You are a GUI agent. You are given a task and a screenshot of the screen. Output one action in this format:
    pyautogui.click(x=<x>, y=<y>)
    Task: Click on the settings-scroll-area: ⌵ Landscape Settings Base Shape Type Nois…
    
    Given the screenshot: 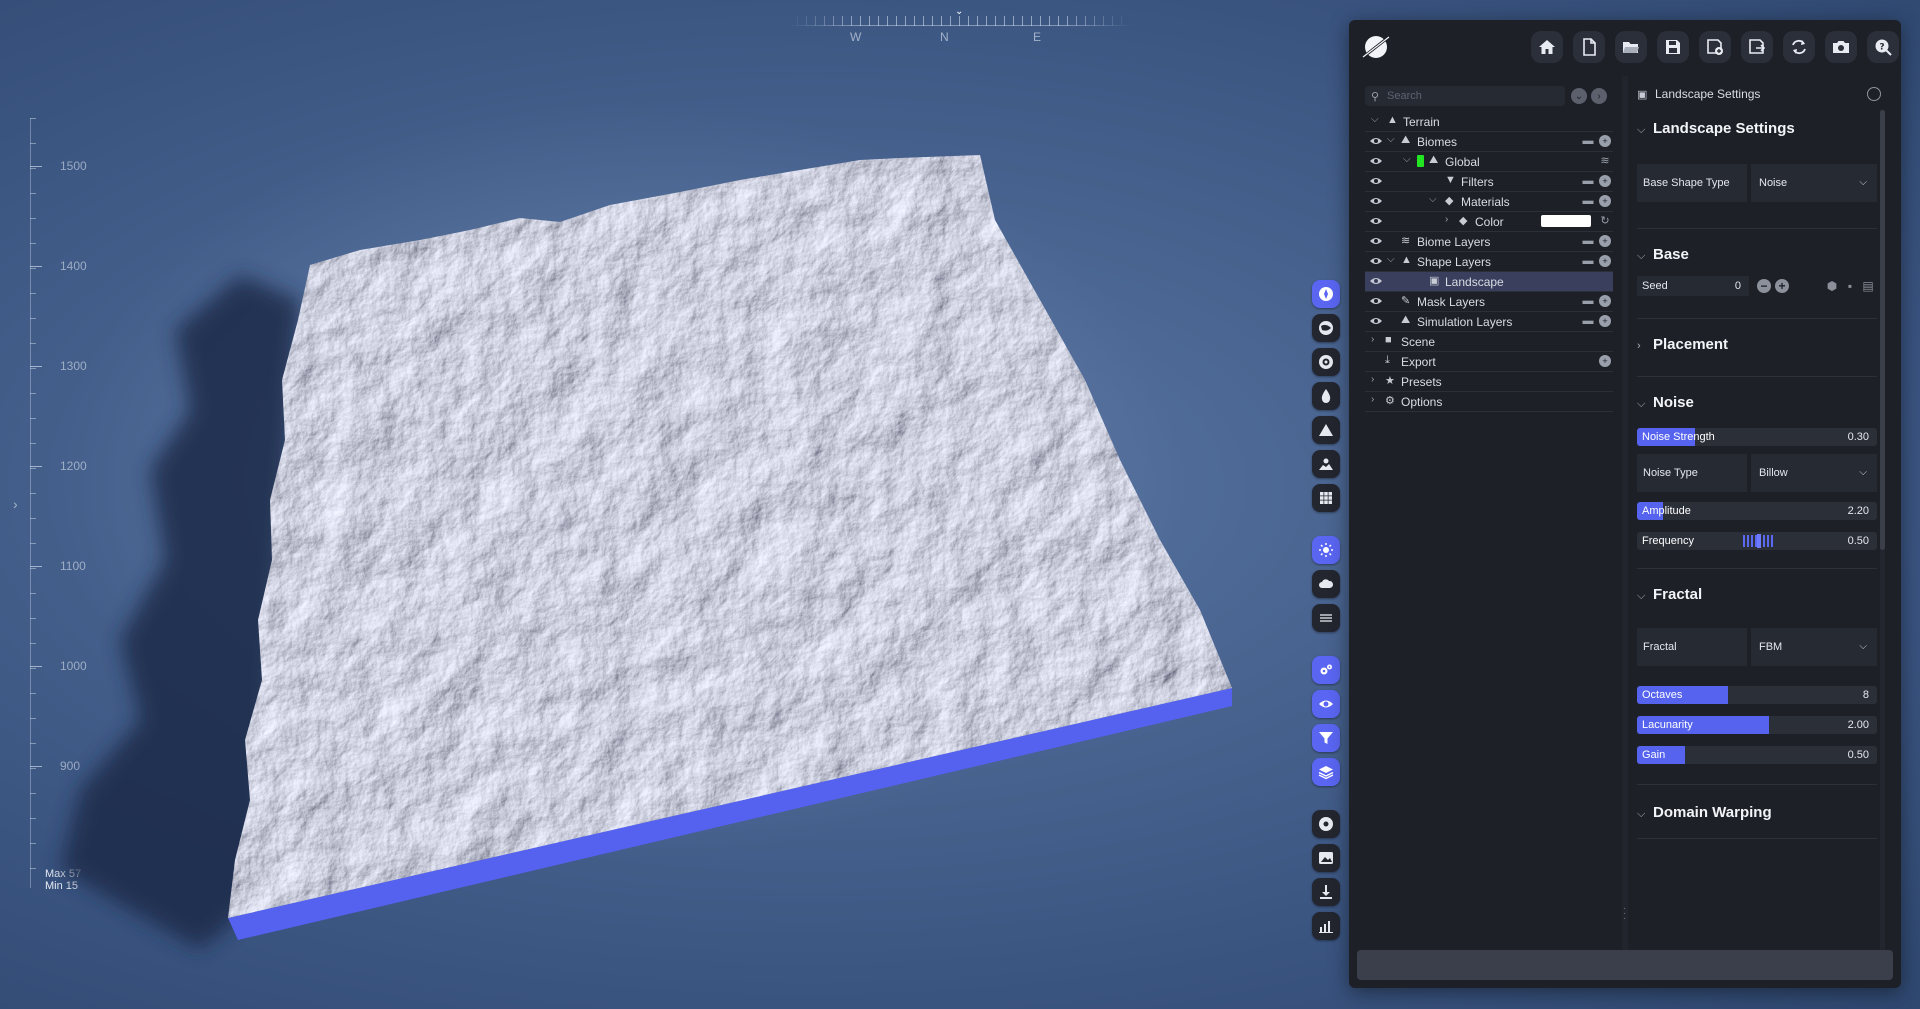 What is the action you would take?
    pyautogui.click(x=1753, y=530)
    